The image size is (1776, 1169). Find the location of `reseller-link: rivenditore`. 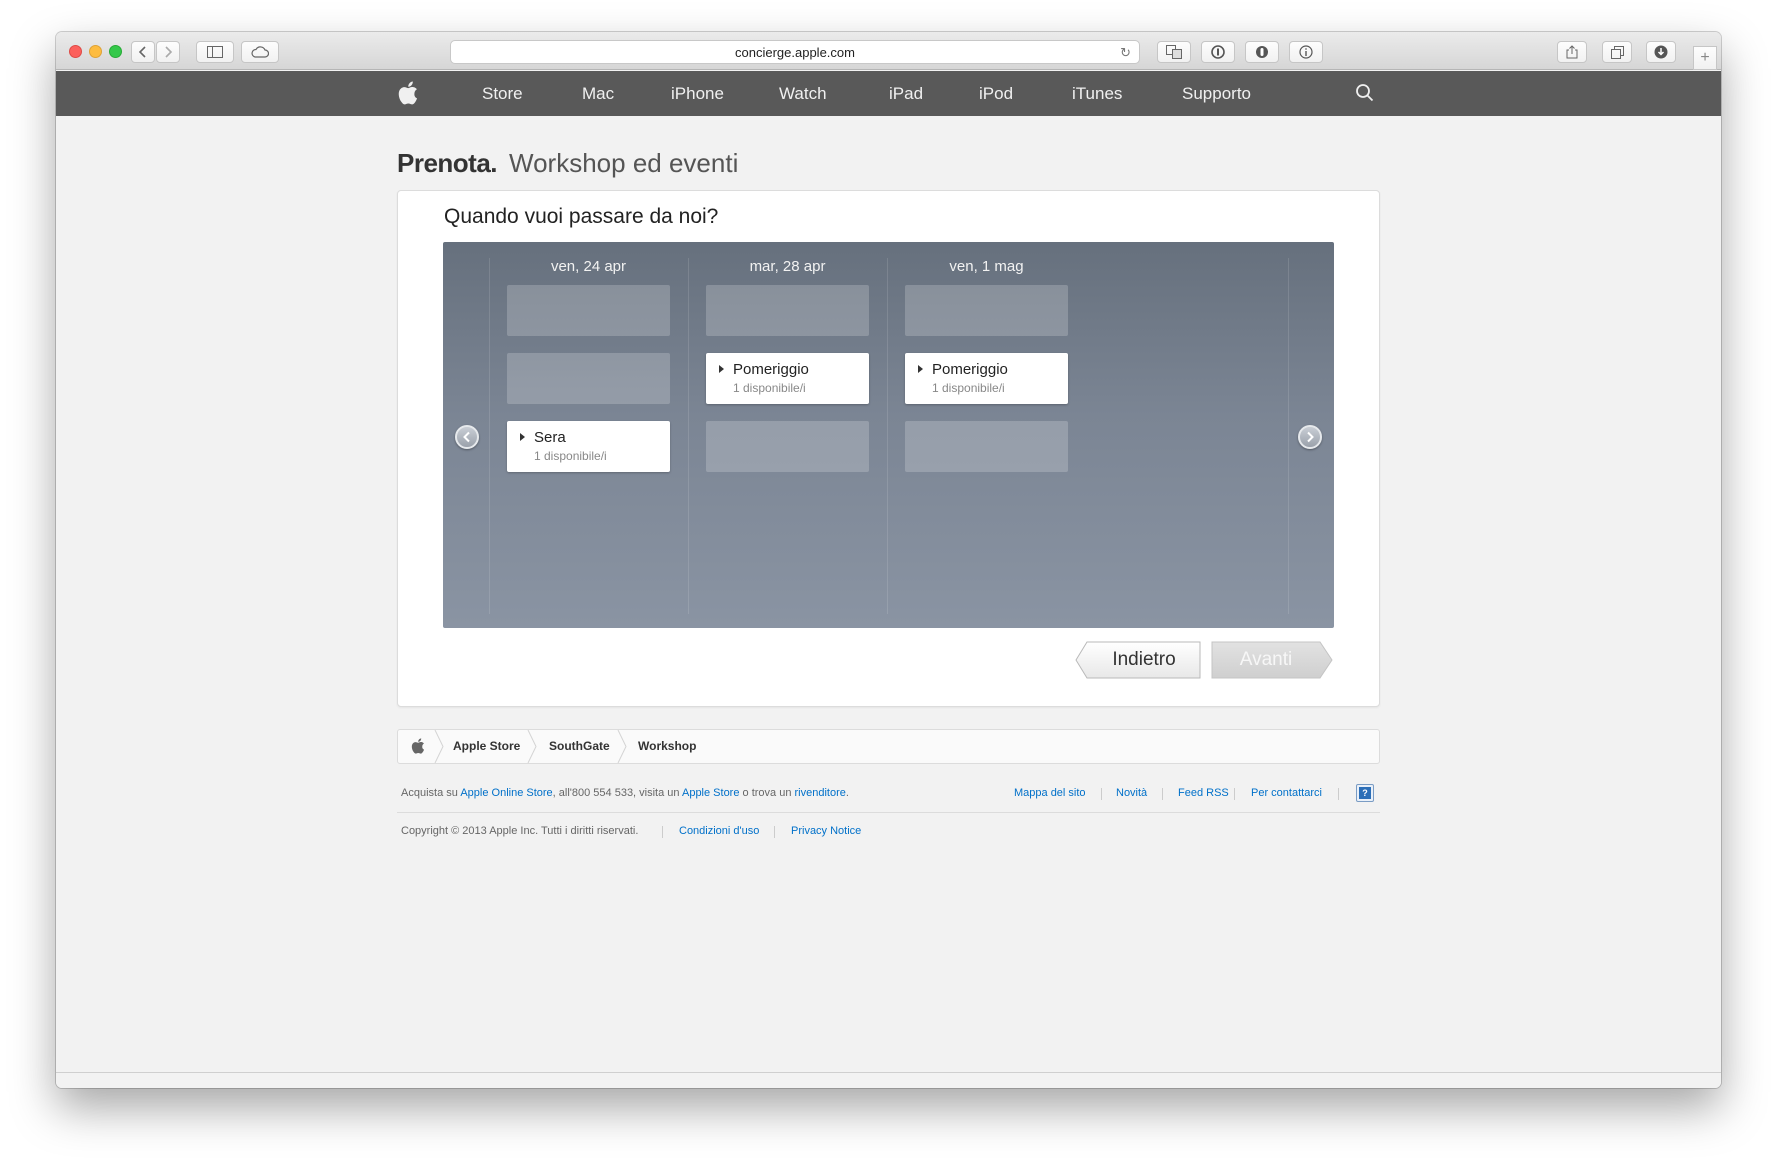

reseller-link: rivenditore is located at coordinates (820, 793).